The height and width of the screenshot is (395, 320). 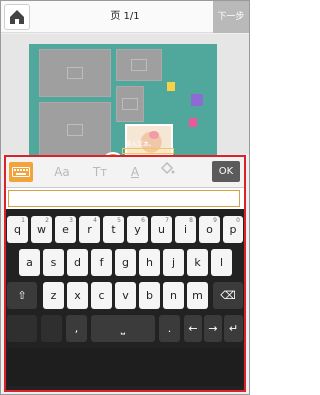 I want to click on key-b: b, so click(x=149, y=295).